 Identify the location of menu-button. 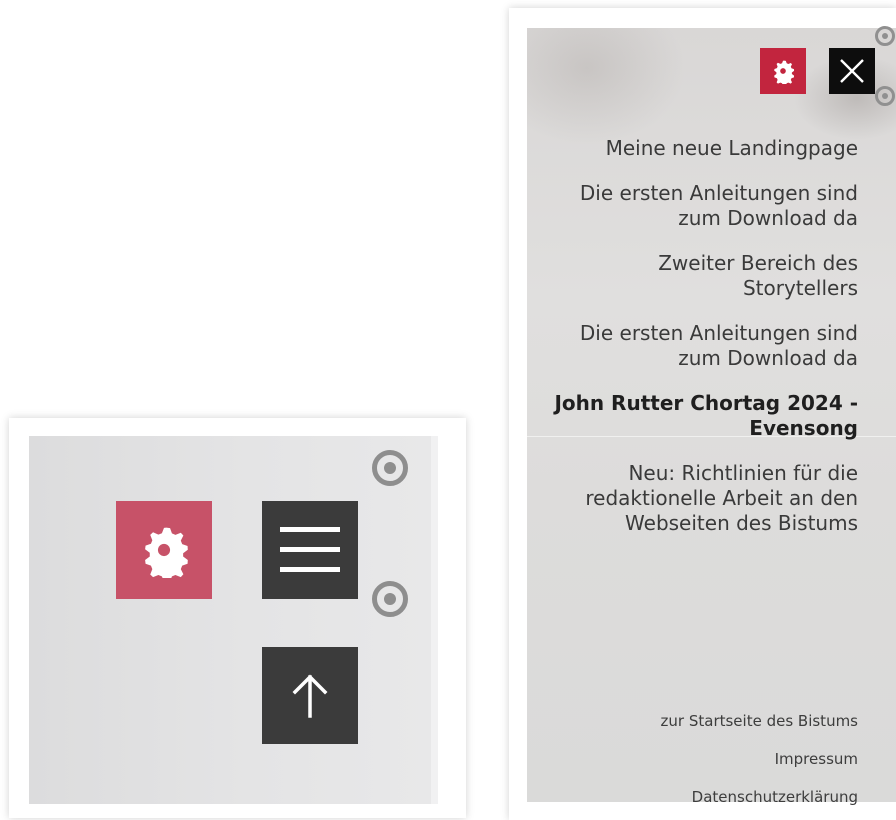
(310, 550).